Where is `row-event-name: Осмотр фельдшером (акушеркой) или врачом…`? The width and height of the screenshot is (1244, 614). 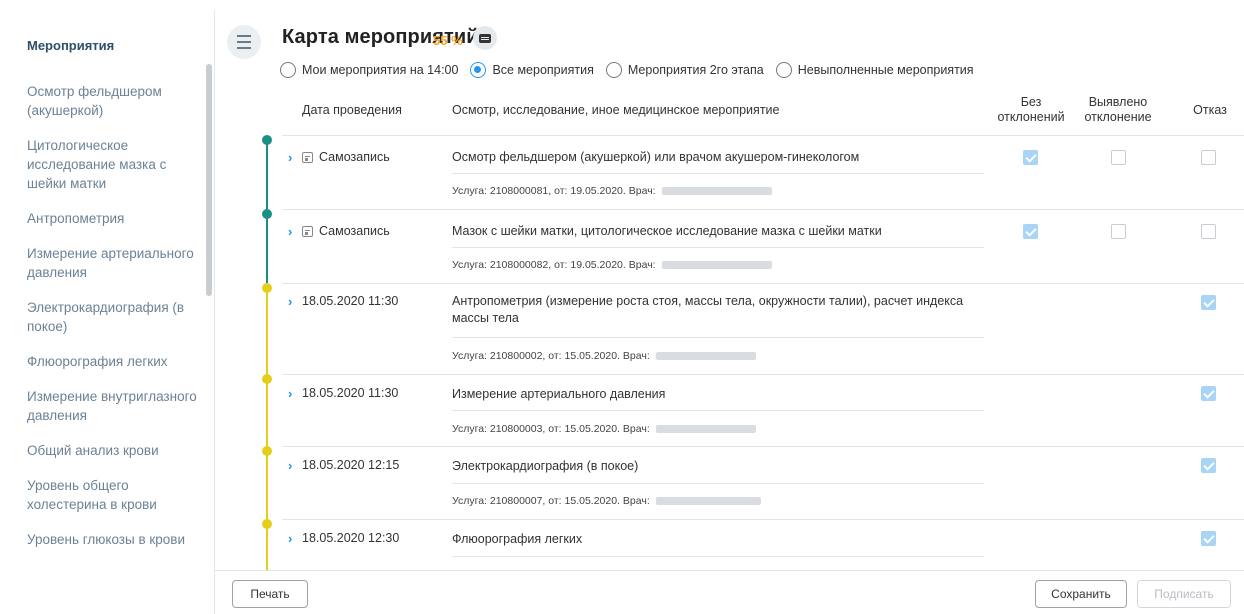 row-event-name: Осмотр фельдшером (акушеркой) или врачом… is located at coordinates (656, 157).